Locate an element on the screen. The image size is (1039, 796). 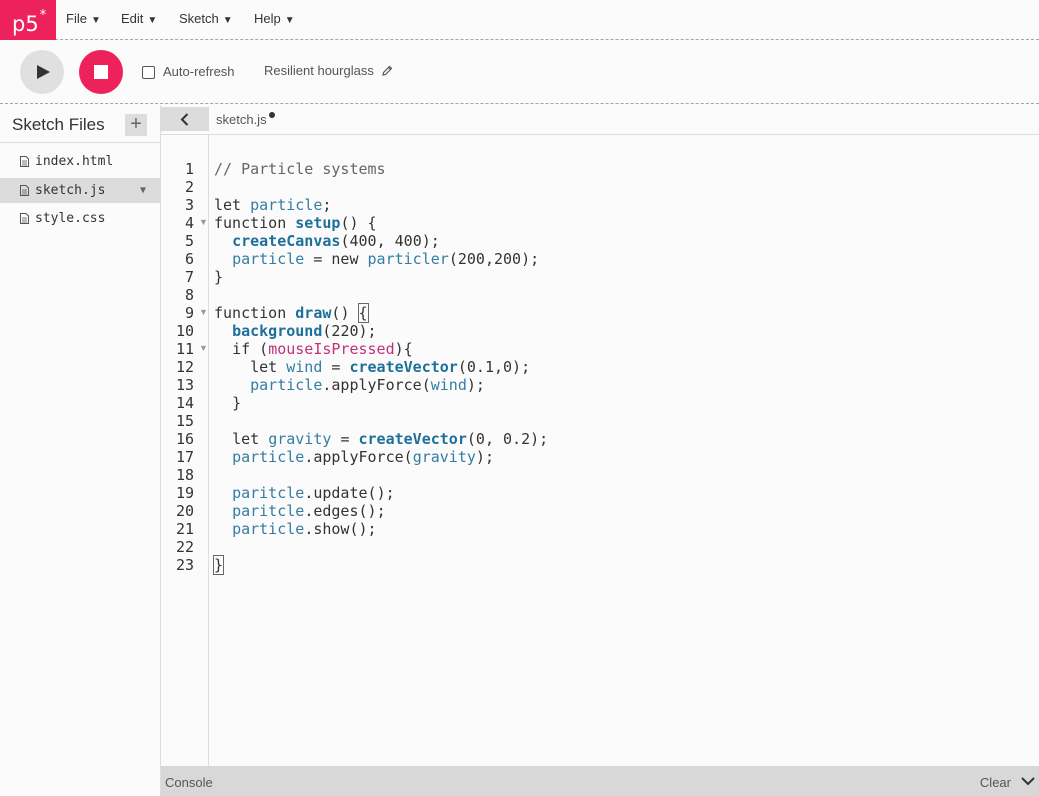
collapse-sidebar-button is located at coordinates (185, 119).